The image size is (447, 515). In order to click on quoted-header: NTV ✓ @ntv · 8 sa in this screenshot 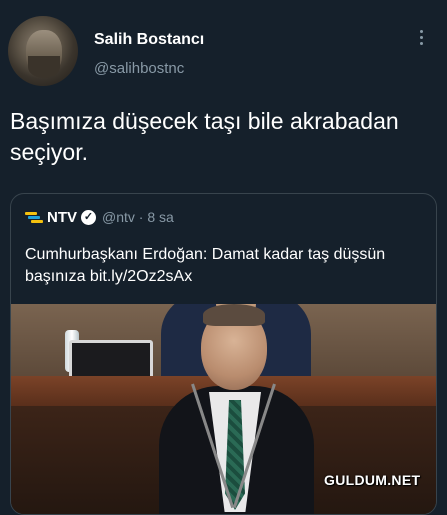, I will do `click(99, 217)`.